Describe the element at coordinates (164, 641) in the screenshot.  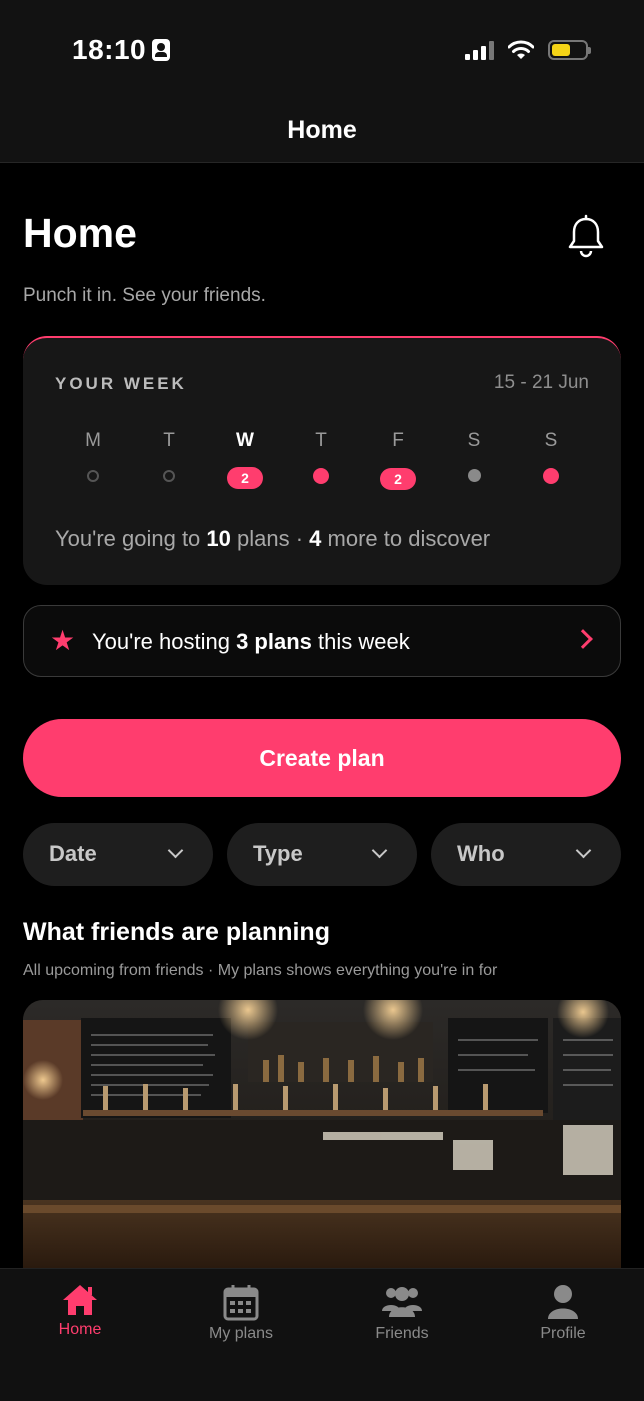
I see `hosting-text-pre: You're hosting` at that location.